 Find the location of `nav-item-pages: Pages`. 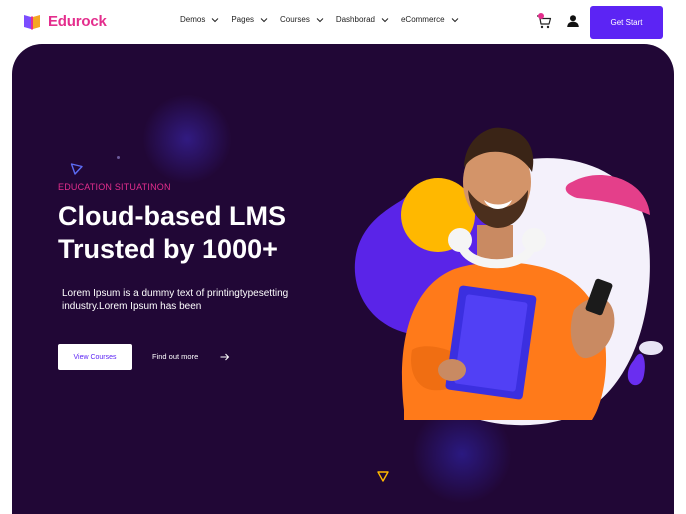

nav-item-pages: Pages is located at coordinates (249, 19).